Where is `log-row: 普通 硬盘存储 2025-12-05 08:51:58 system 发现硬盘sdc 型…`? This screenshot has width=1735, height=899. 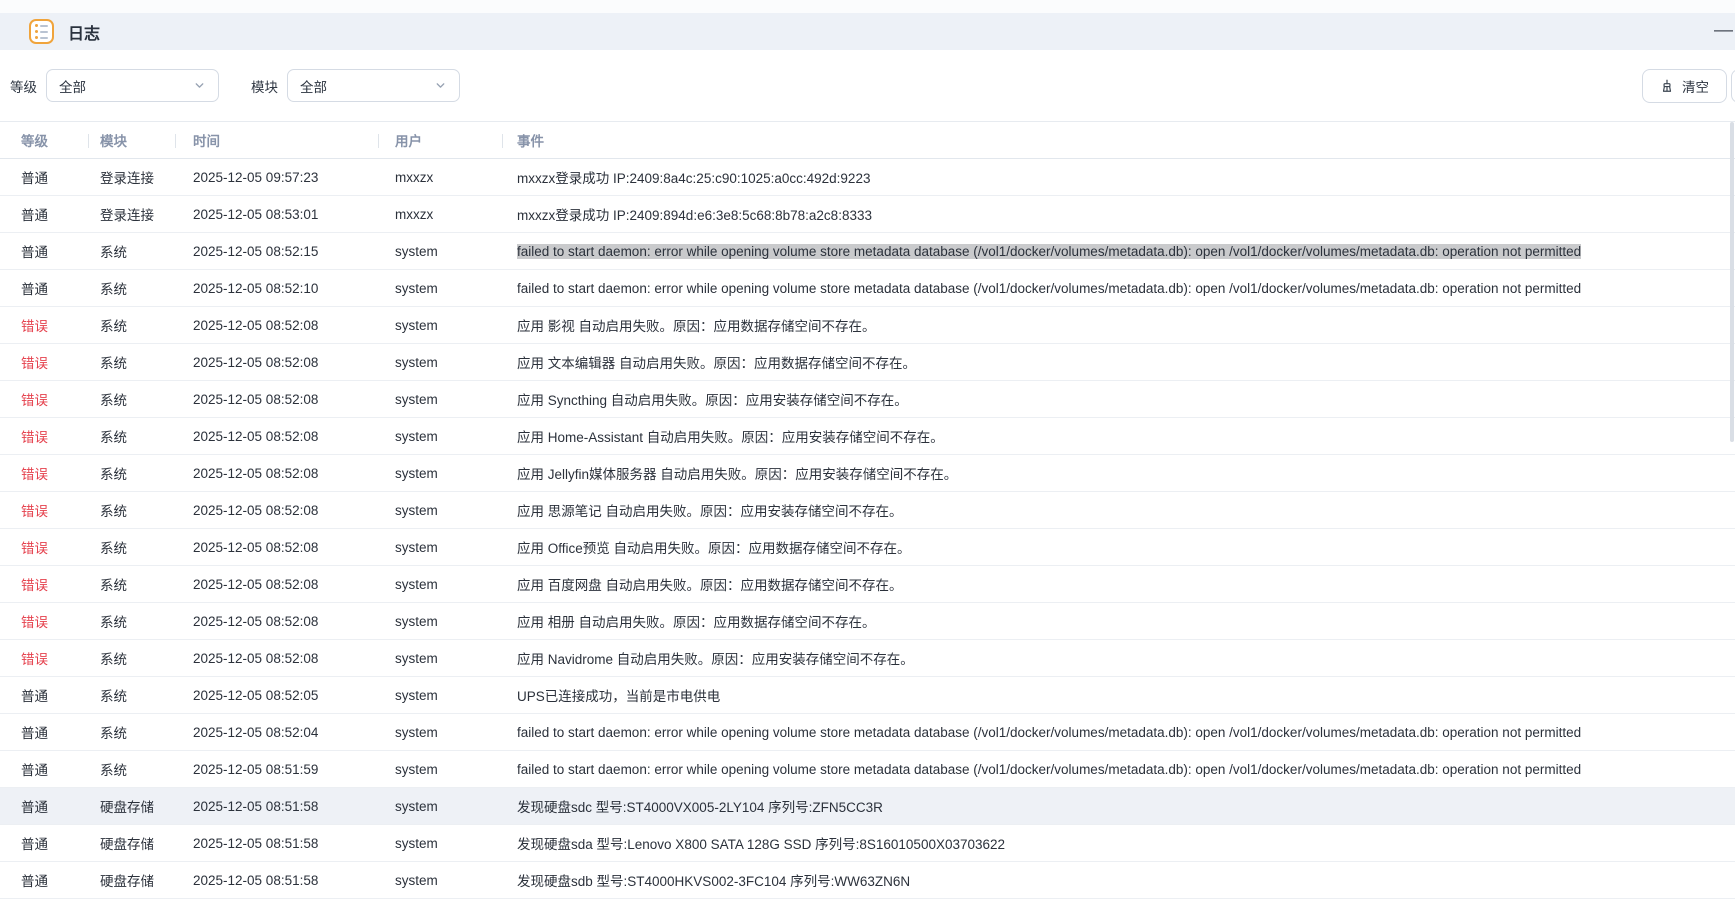 log-row: 普通 硬盘存储 2025-12-05 08:51:58 system 发现硬盘sdc 型… is located at coordinates (867, 806).